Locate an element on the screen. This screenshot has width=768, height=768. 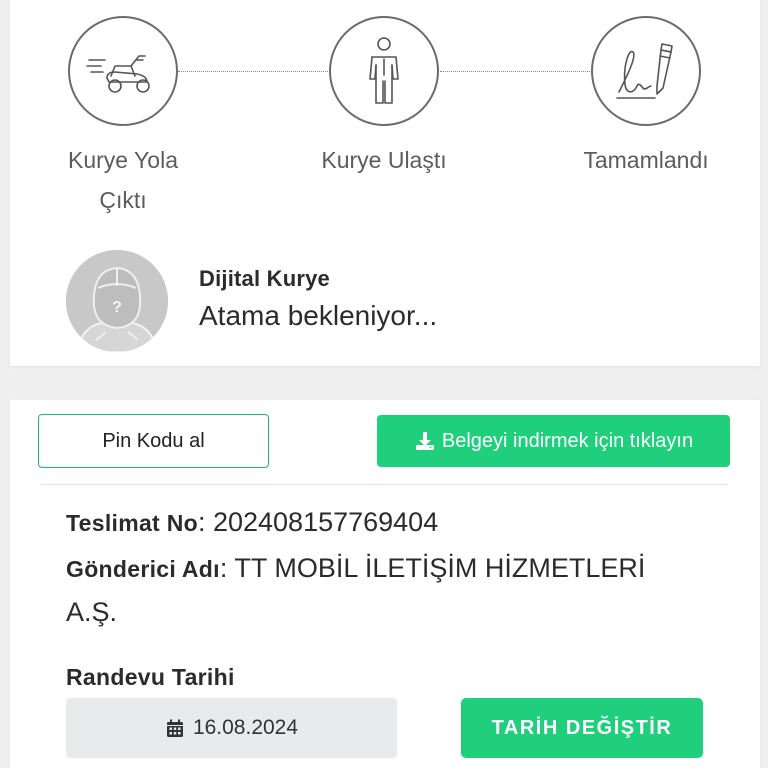
person-icon is located at coordinates (384, 70).